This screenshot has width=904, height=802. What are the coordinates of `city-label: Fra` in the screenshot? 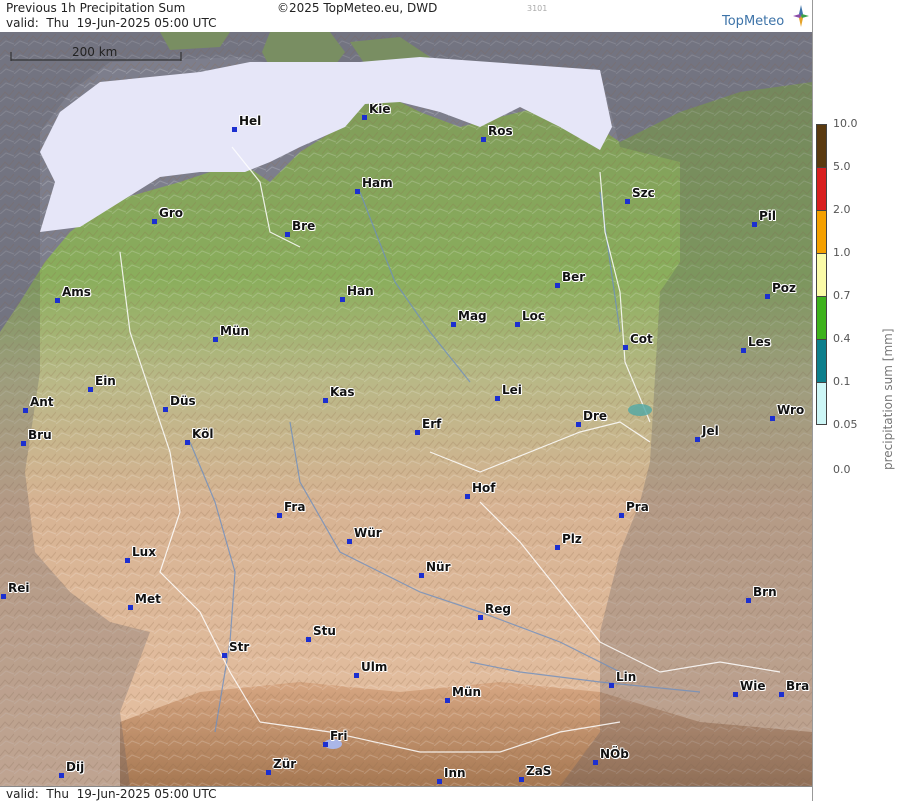 It's located at (295, 507).